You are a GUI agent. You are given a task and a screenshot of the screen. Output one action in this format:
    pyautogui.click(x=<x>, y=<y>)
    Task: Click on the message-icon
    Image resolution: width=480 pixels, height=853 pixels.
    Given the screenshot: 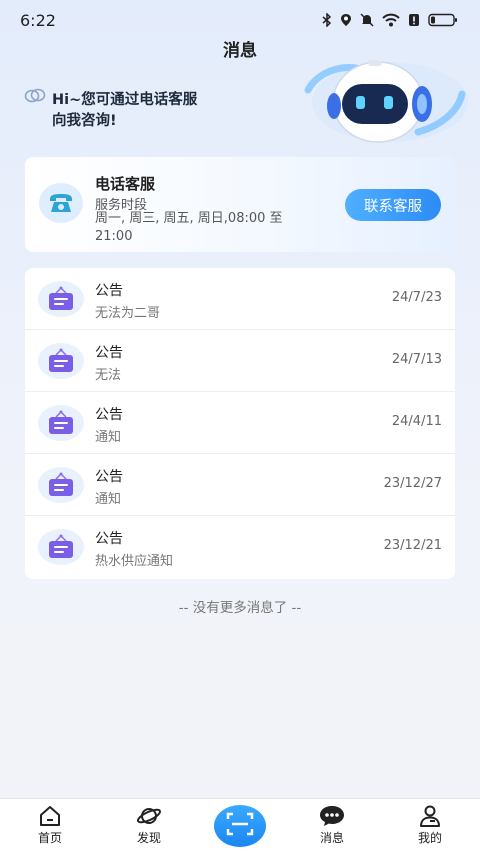 What is the action you would take?
    pyautogui.click(x=332, y=816)
    